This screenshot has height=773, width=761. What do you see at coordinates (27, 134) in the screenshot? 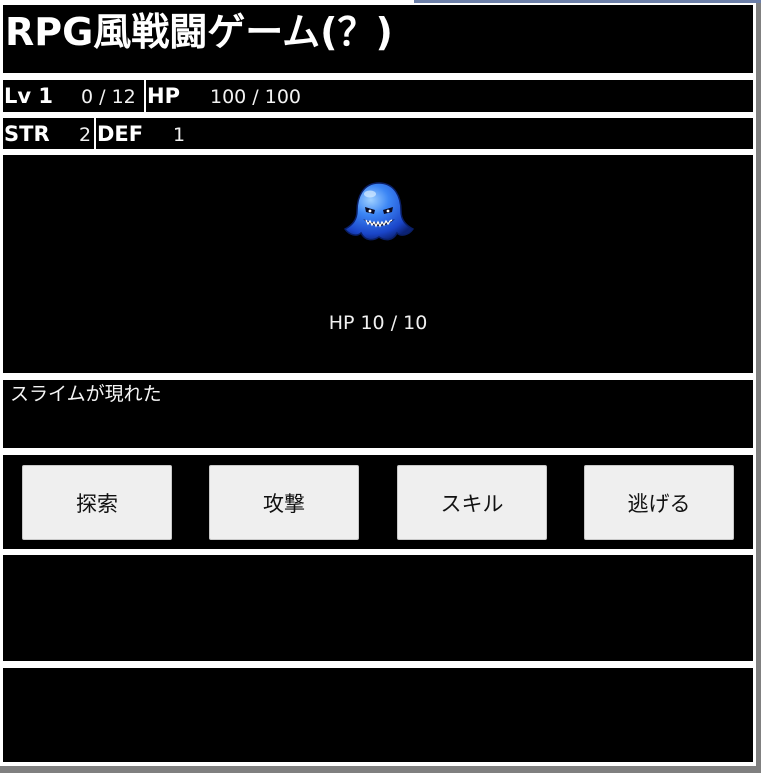
I see `str-label: STR` at bounding box center [27, 134].